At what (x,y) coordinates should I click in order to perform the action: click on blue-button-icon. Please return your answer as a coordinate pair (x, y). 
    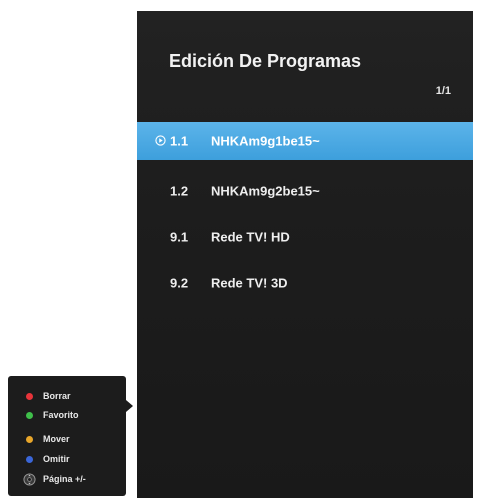
    Looking at the image, I should click on (29, 459).